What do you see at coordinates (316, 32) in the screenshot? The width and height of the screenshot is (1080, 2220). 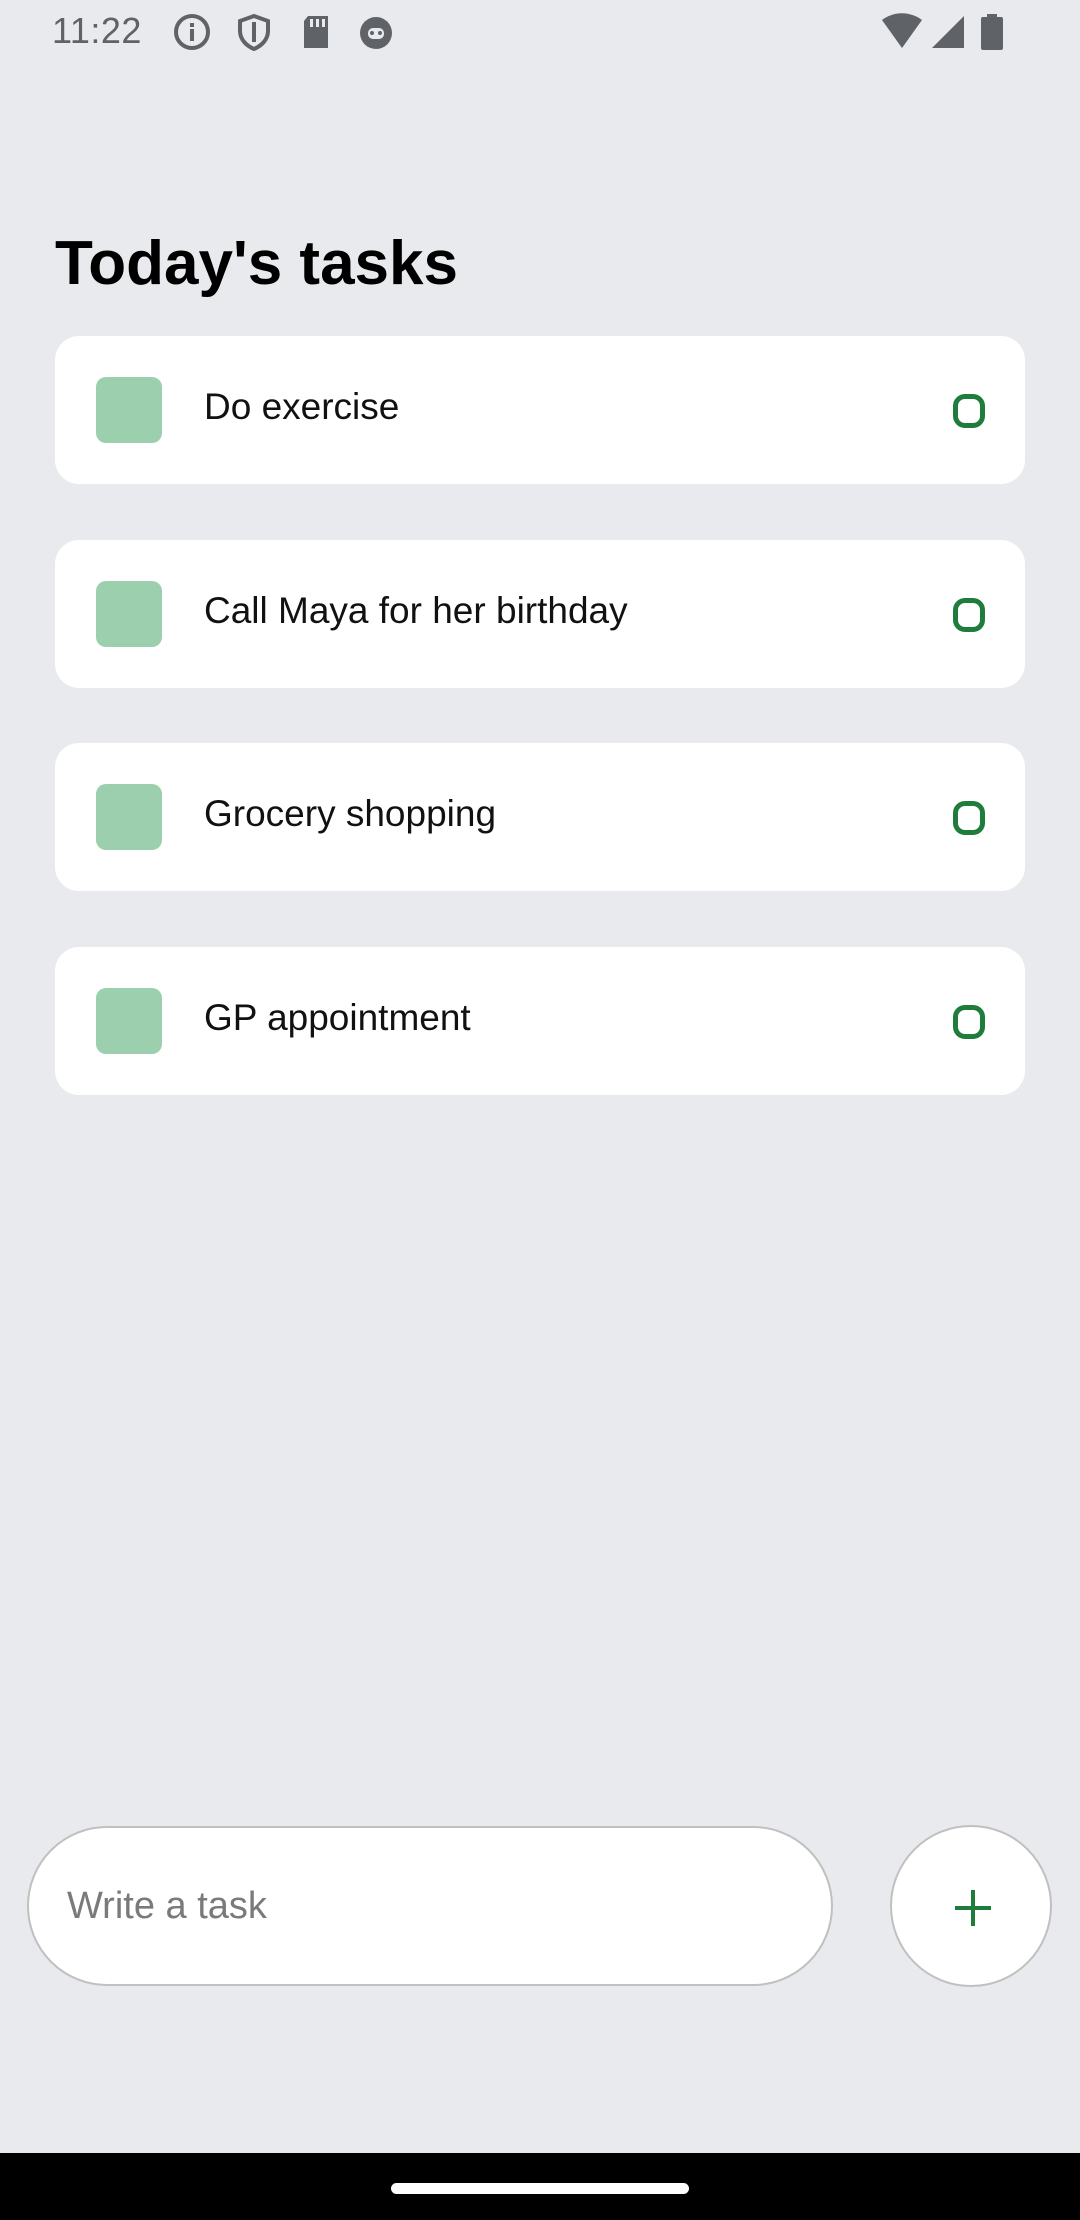 I see `sd-card-icon` at bounding box center [316, 32].